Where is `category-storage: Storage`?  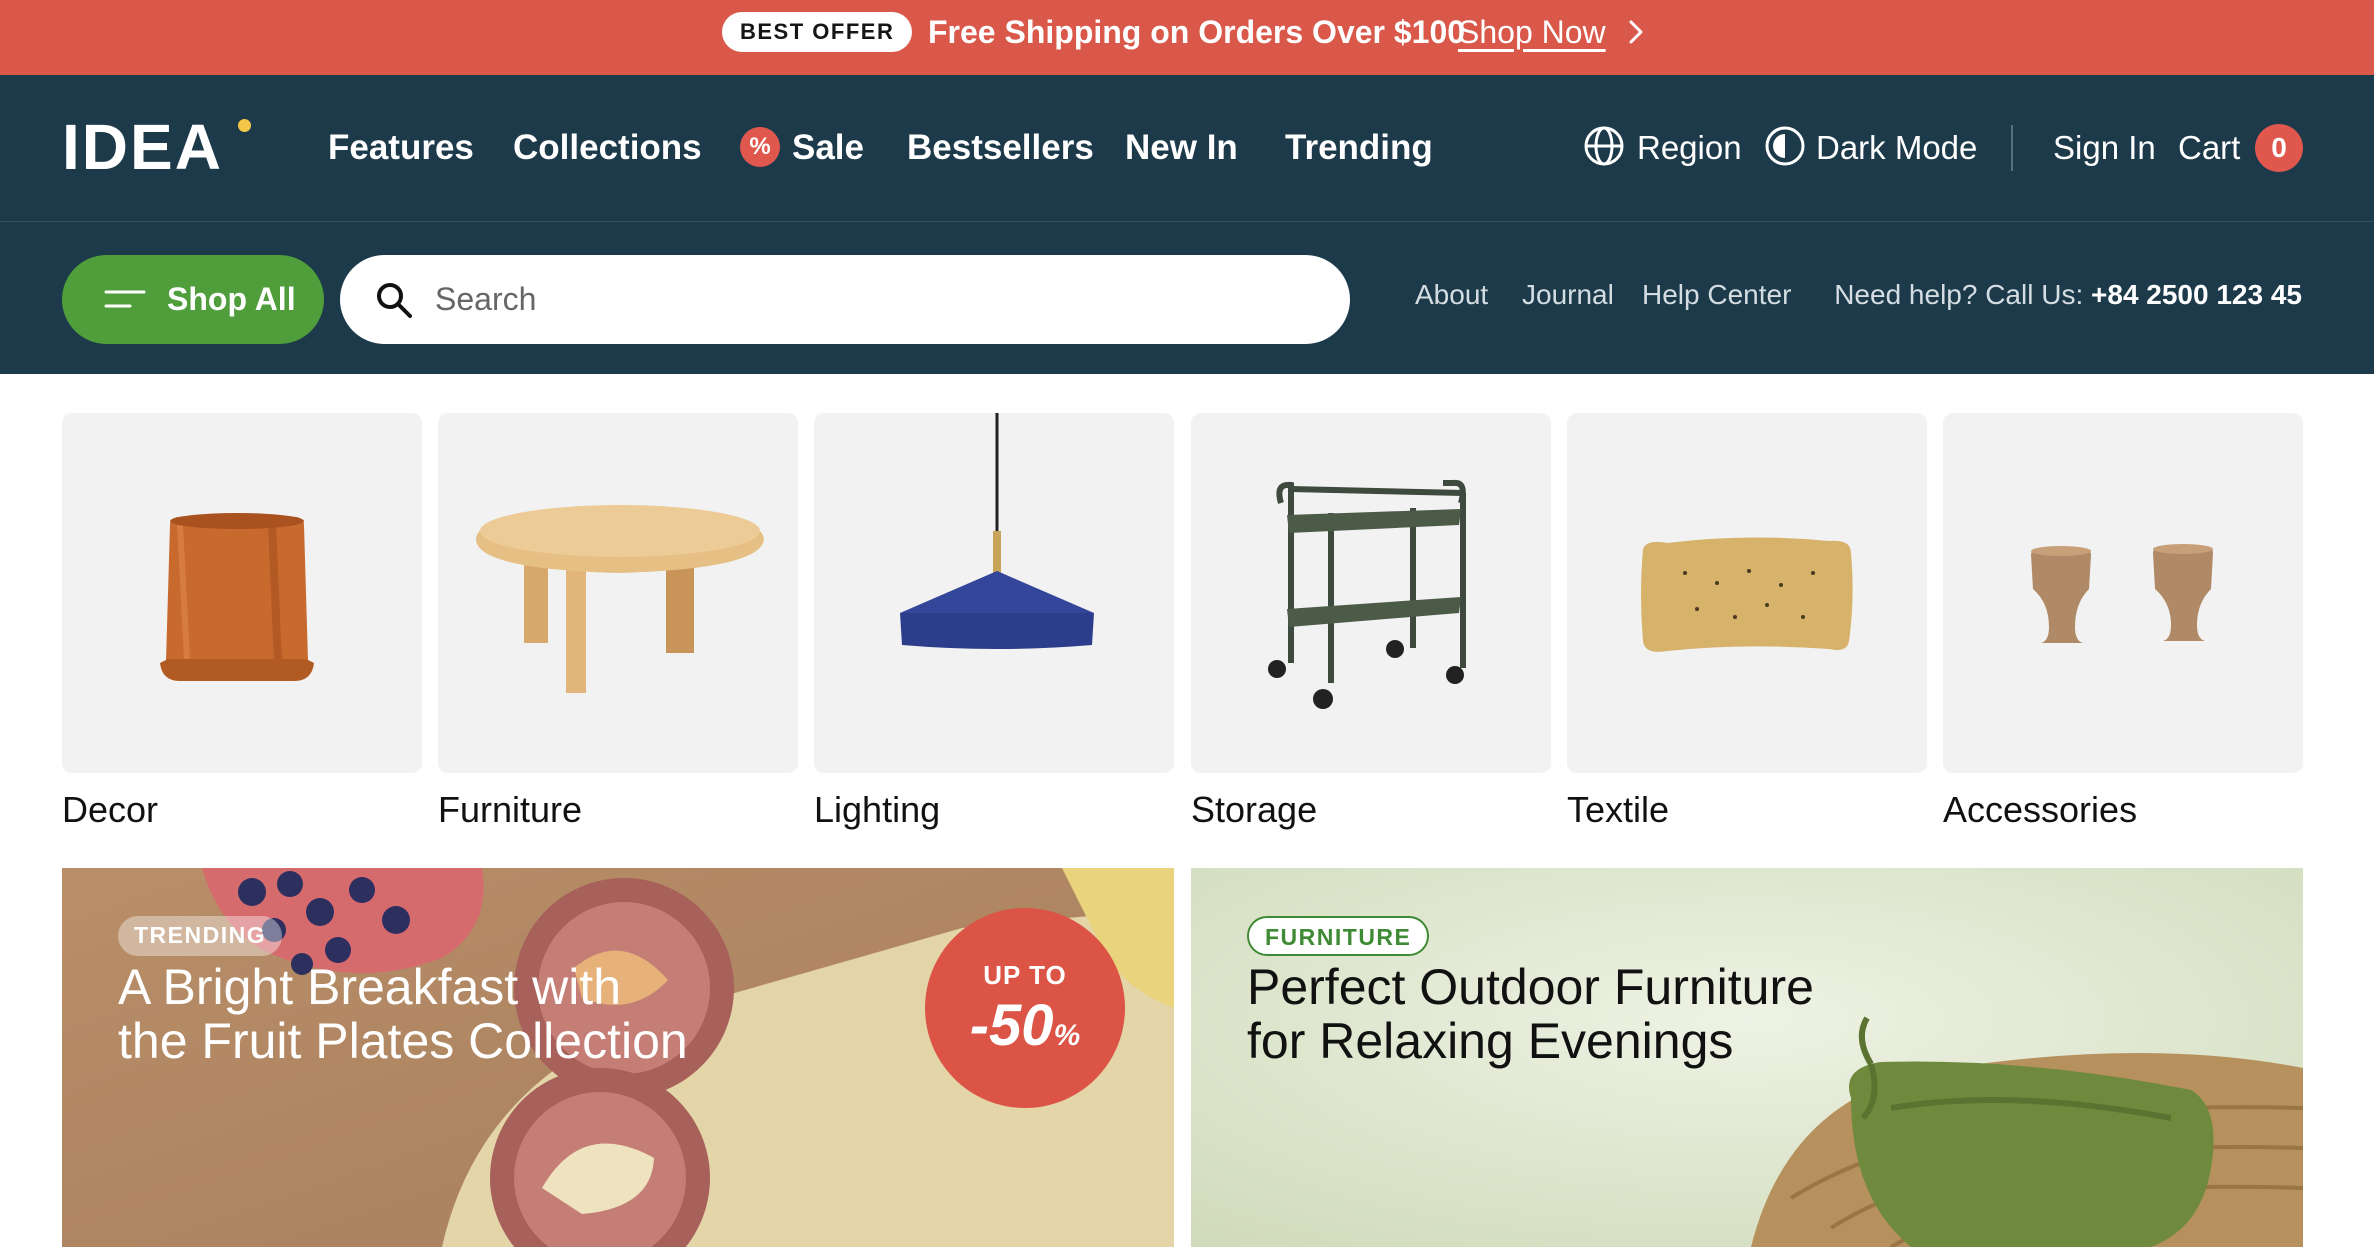 category-storage: Storage is located at coordinates (1371, 623).